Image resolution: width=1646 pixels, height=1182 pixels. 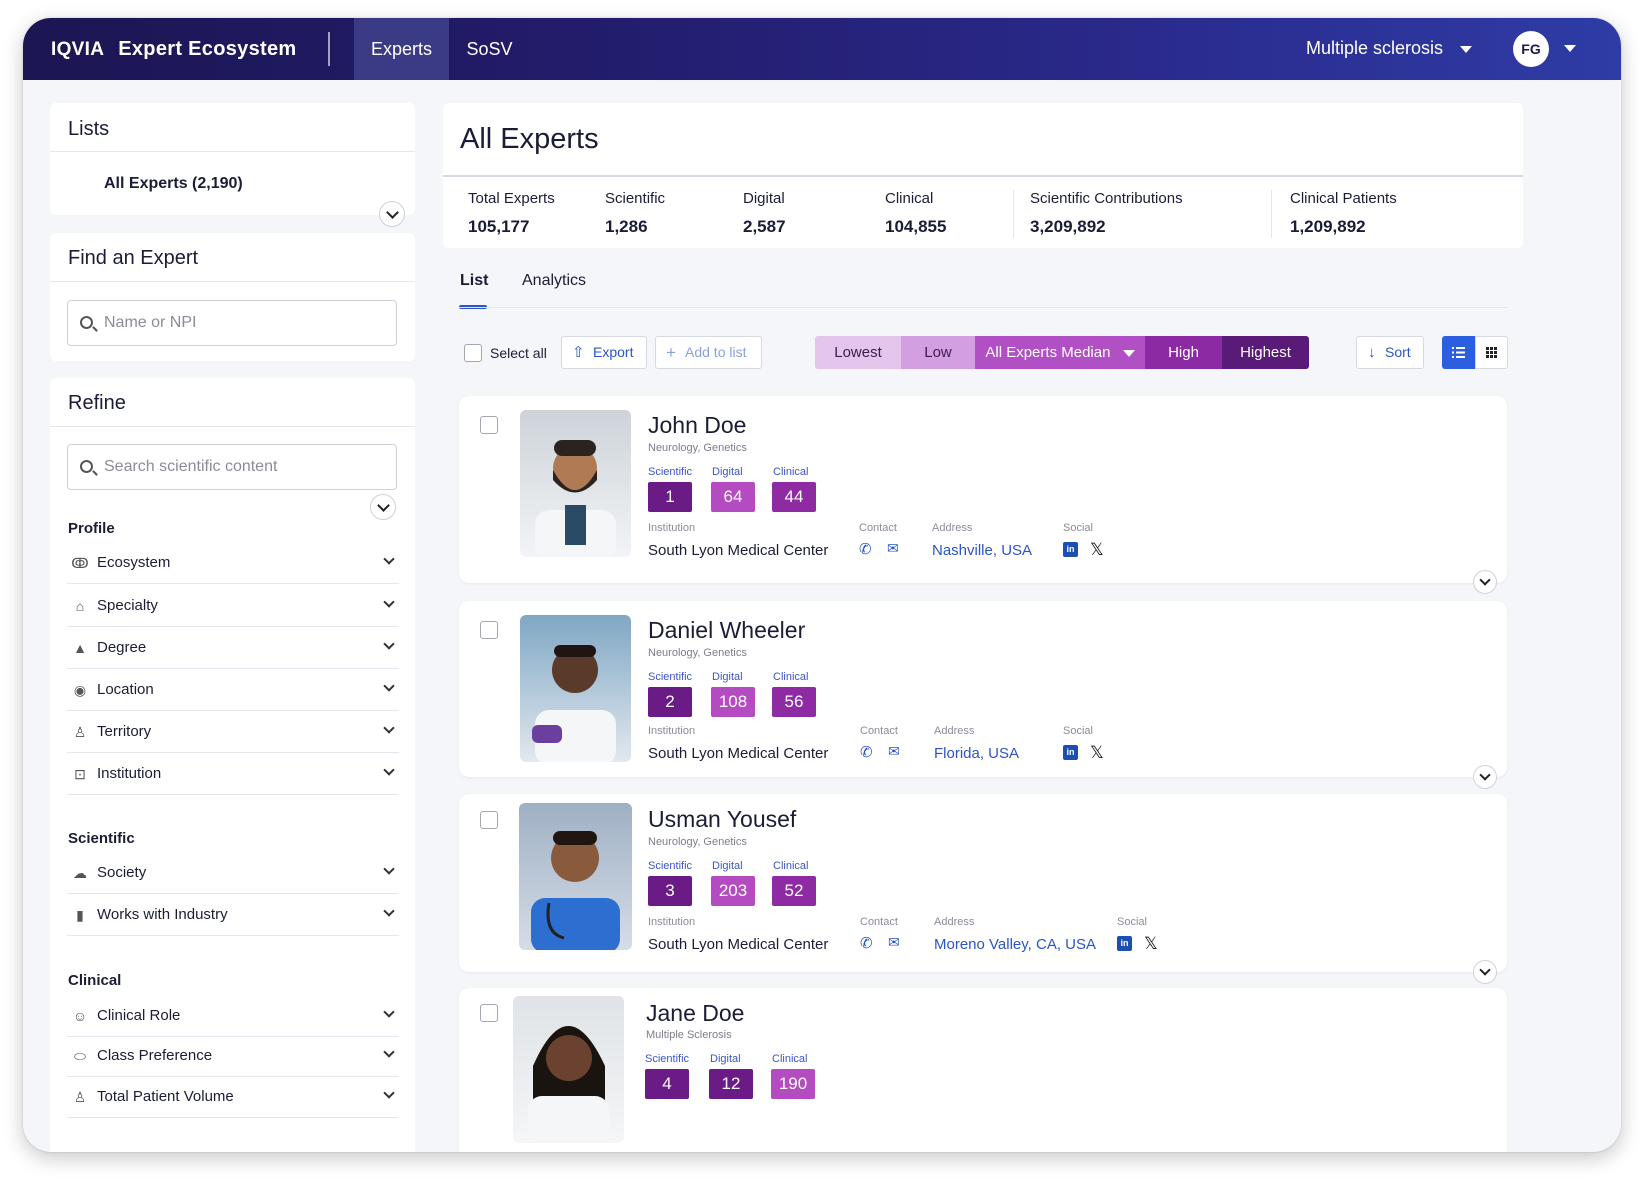 What do you see at coordinates (173, 184) in the screenshot?
I see `list-selected-item: All Experts (2,190)` at bounding box center [173, 184].